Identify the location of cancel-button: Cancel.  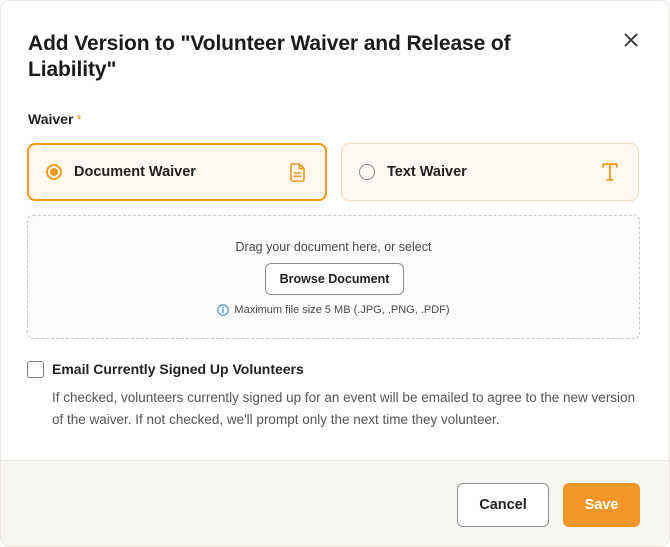
(503, 505).